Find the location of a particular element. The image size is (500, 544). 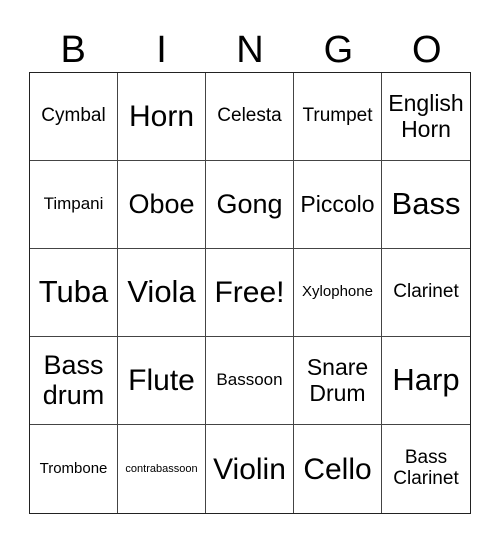

bingo-cell: Timpani is located at coordinates (74, 205).